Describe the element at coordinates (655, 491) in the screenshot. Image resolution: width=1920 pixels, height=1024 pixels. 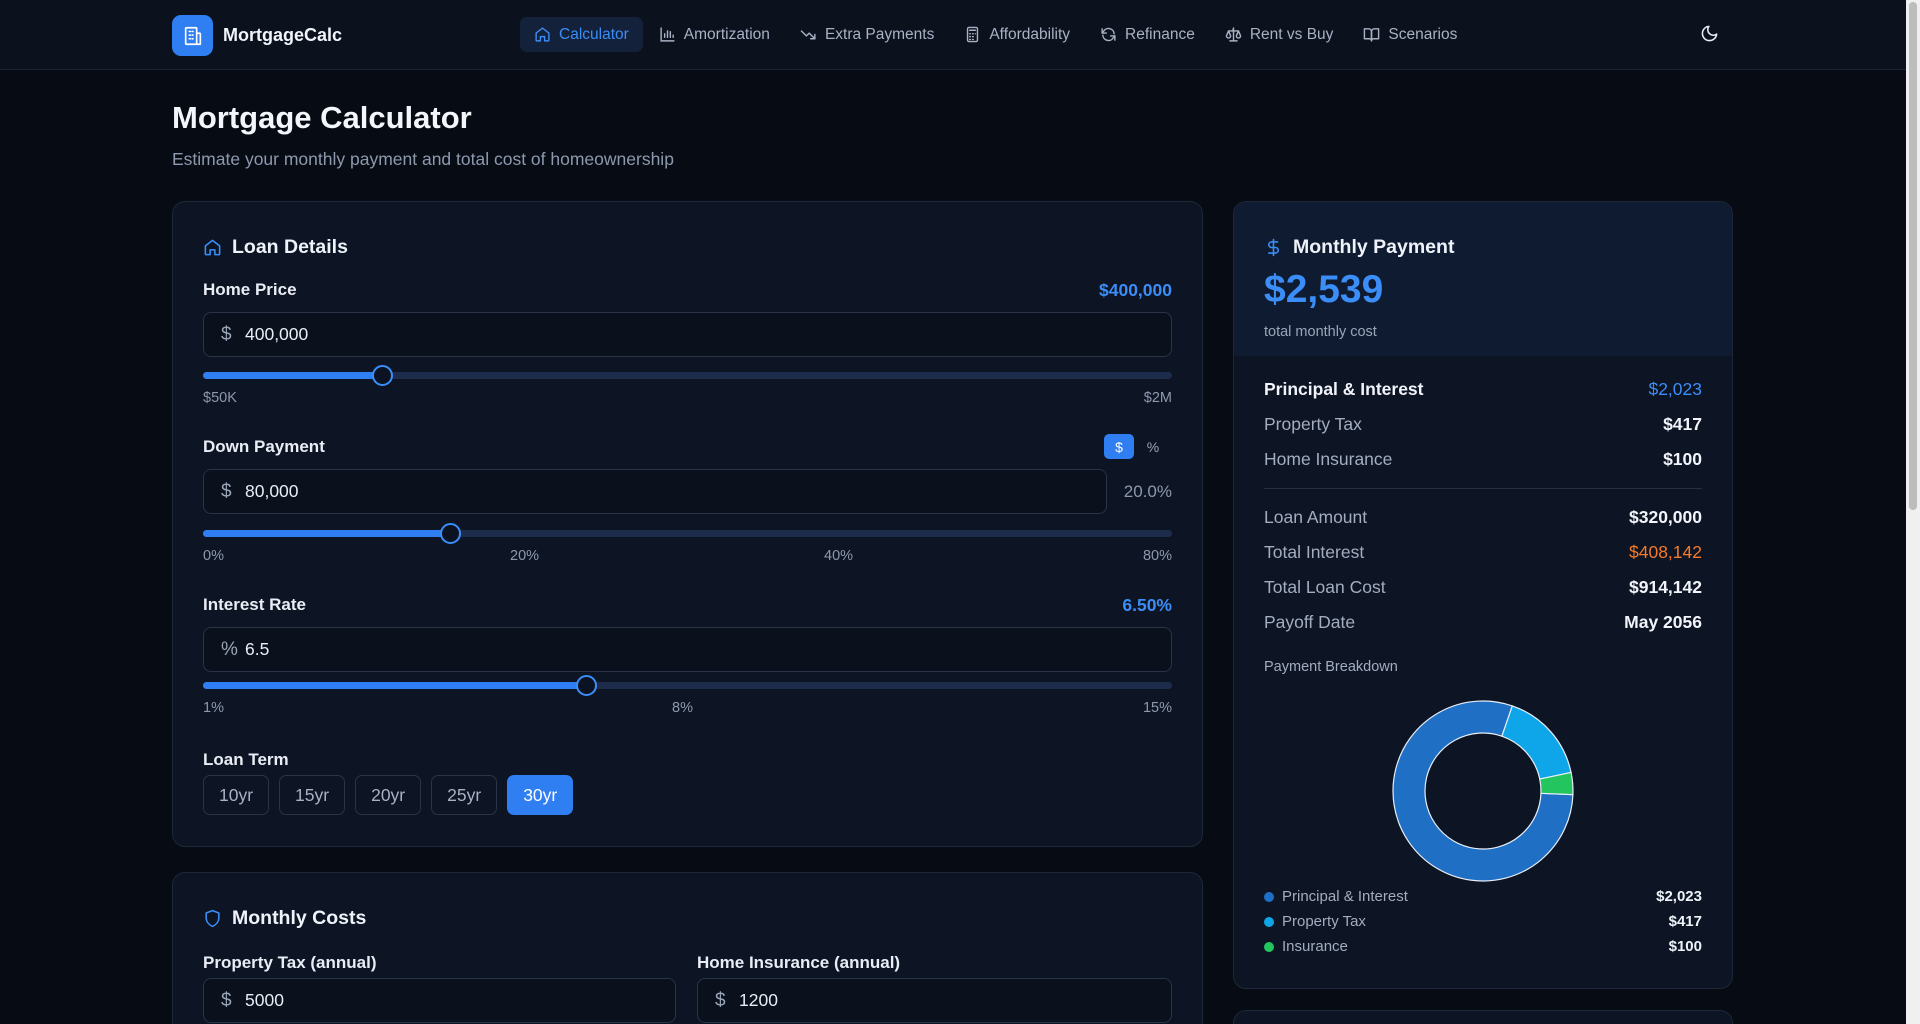
I see `down-payment-input: $ 80,000` at that location.